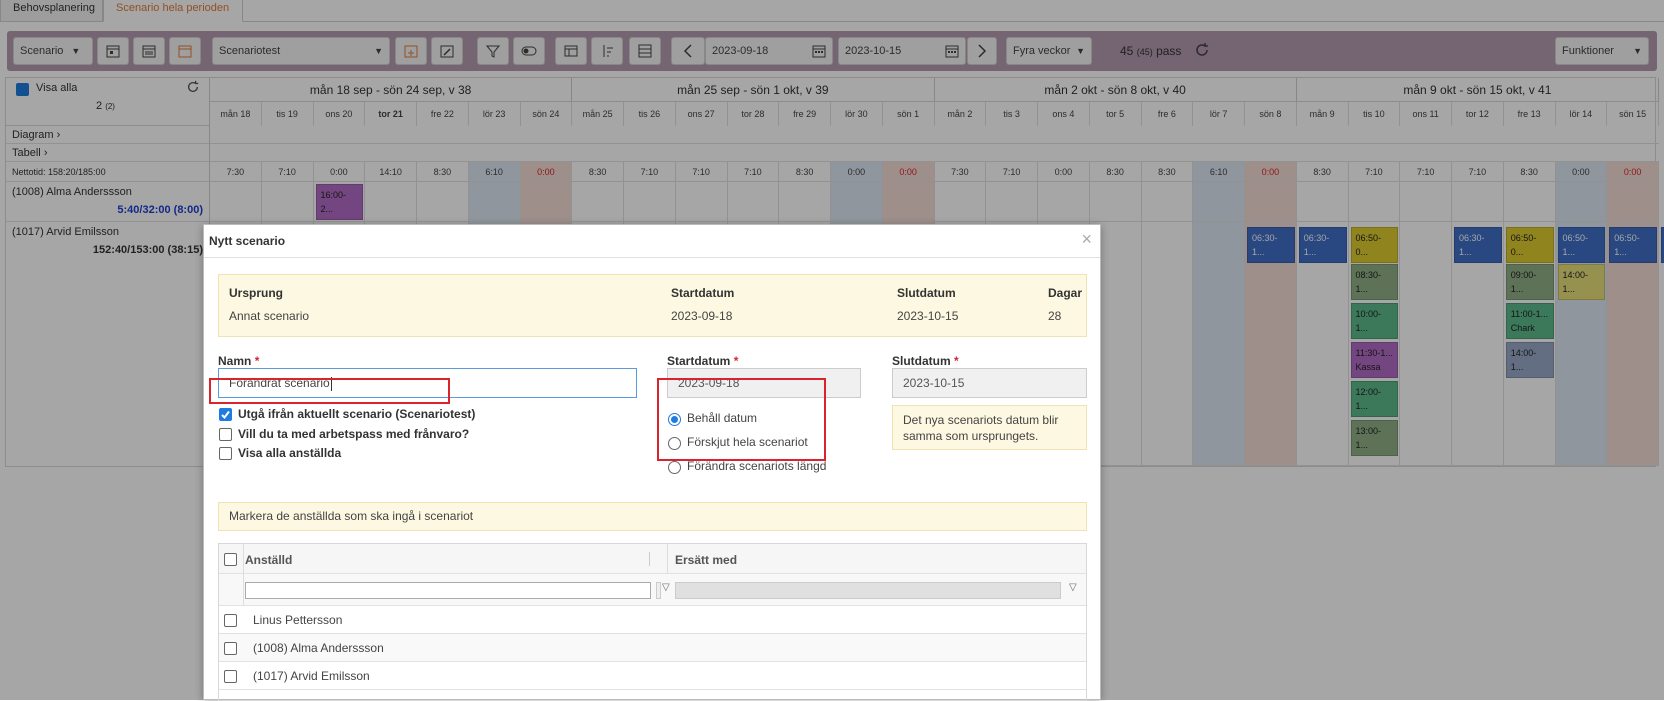  Describe the element at coordinates (1055, 316) in the screenshot. I see `info-days-value: 28` at that location.